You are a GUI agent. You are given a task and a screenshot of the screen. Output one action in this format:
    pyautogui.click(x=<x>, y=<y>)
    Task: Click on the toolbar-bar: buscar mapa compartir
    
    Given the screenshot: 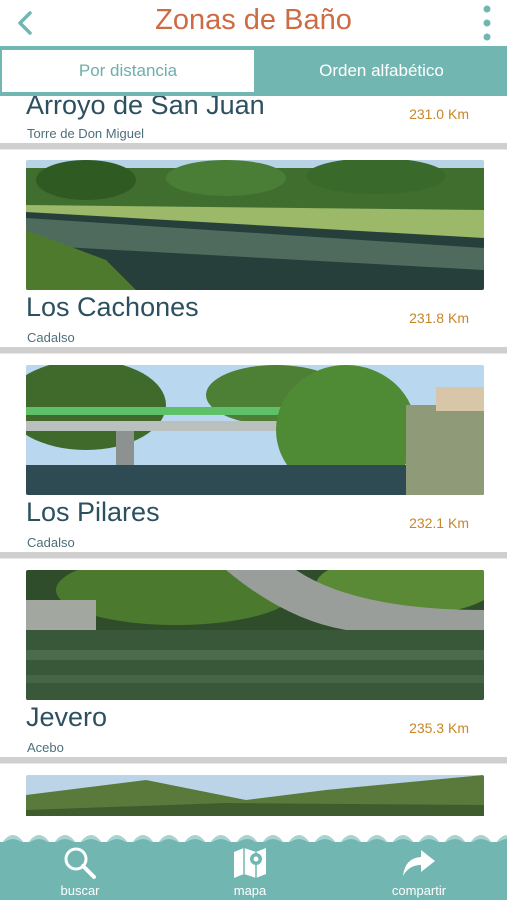 What is the action you would take?
    pyautogui.click(x=253, y=871)
    